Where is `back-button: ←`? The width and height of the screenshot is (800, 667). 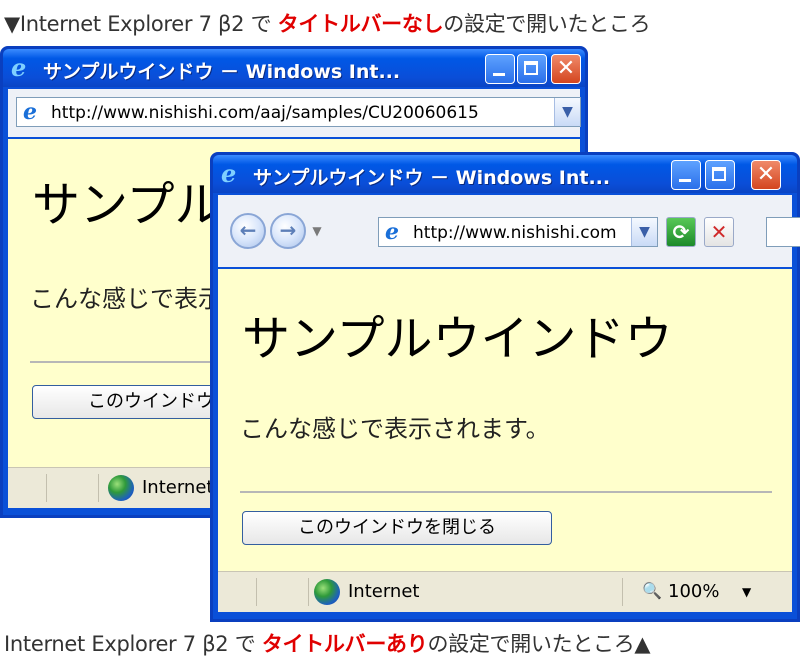
back-button: ← is located at coordinates (248, 231).